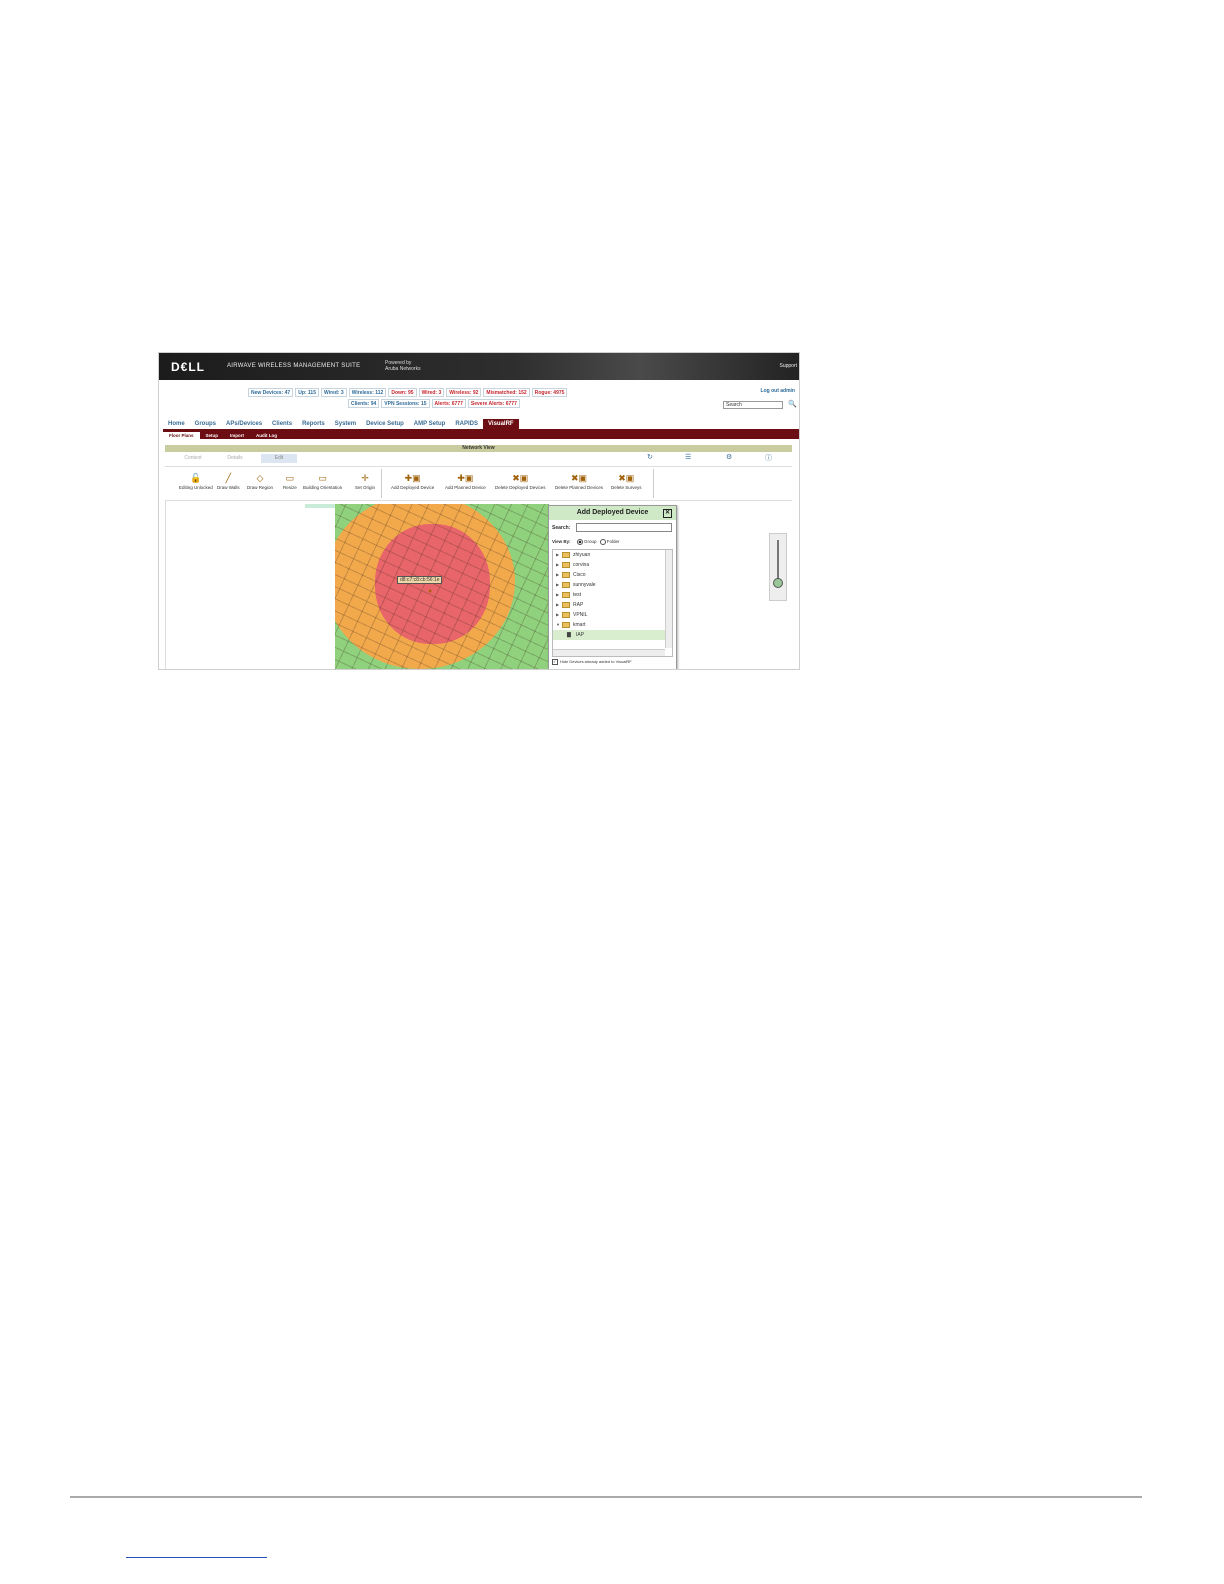  Describe the element at coordinates (367, 392) in the screenshot. I see `status-counter: Wireless: 112` at that location.